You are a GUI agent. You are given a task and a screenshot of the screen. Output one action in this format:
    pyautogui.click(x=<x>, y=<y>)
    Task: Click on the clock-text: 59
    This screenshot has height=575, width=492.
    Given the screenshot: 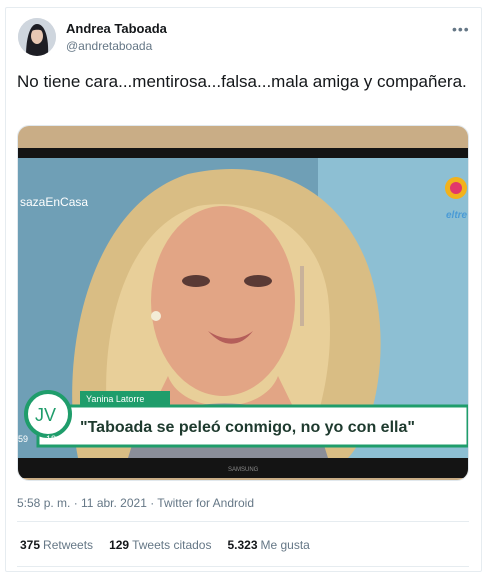 What is the action you would take?
    pyautogui.click(x=23, y=439)
    